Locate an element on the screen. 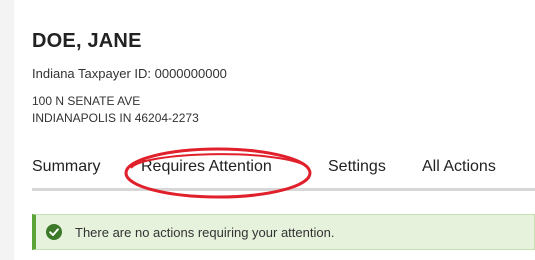 The width and height of the screenshot is (535, 260). tab-settings: Settings is located at coordinates (357, 167).